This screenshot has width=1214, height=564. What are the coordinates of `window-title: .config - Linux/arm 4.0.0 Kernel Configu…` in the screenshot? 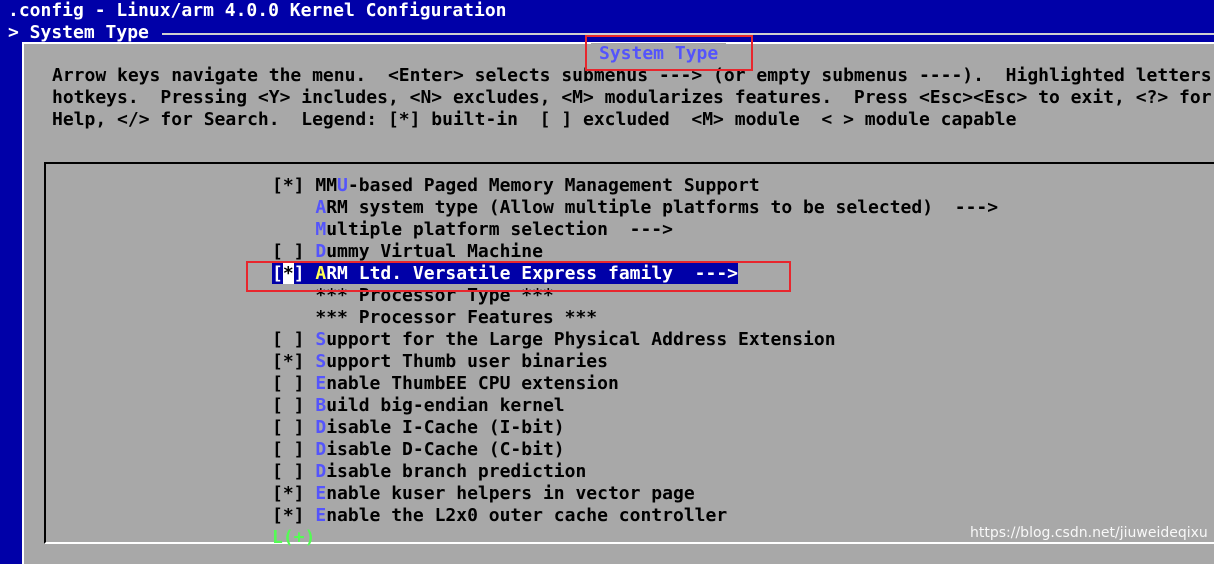 It's located at (257, 10).